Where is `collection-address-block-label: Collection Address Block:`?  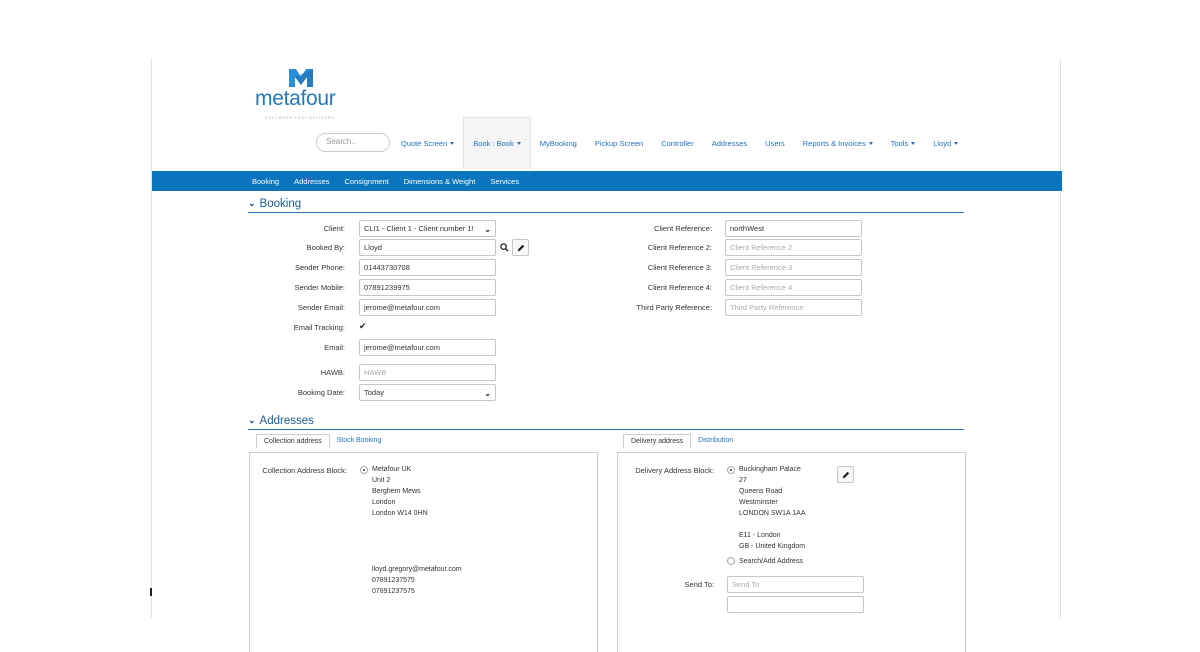
collection-address-block-label: Collection Address Block: is located at coordinates (304, 470).